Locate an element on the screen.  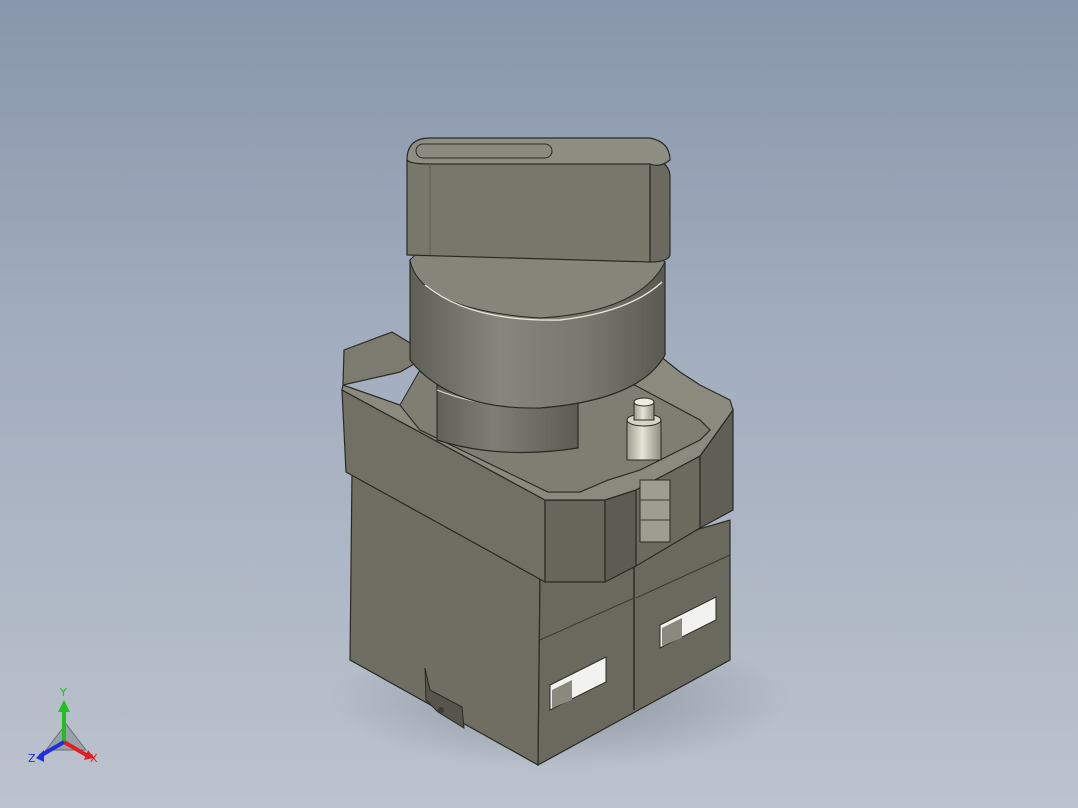
x-axis-label: X is located at coordinates (94, 758).